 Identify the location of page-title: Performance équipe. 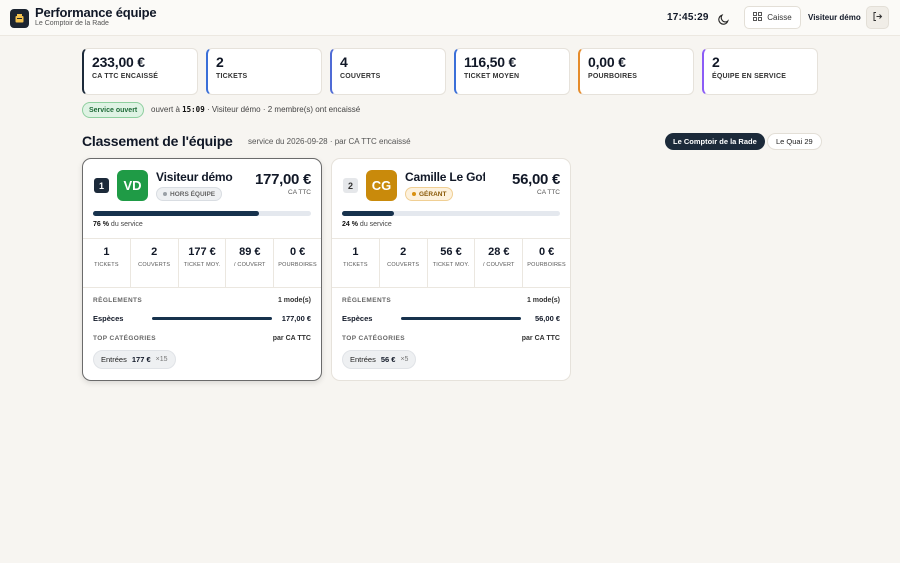
(96, 12).